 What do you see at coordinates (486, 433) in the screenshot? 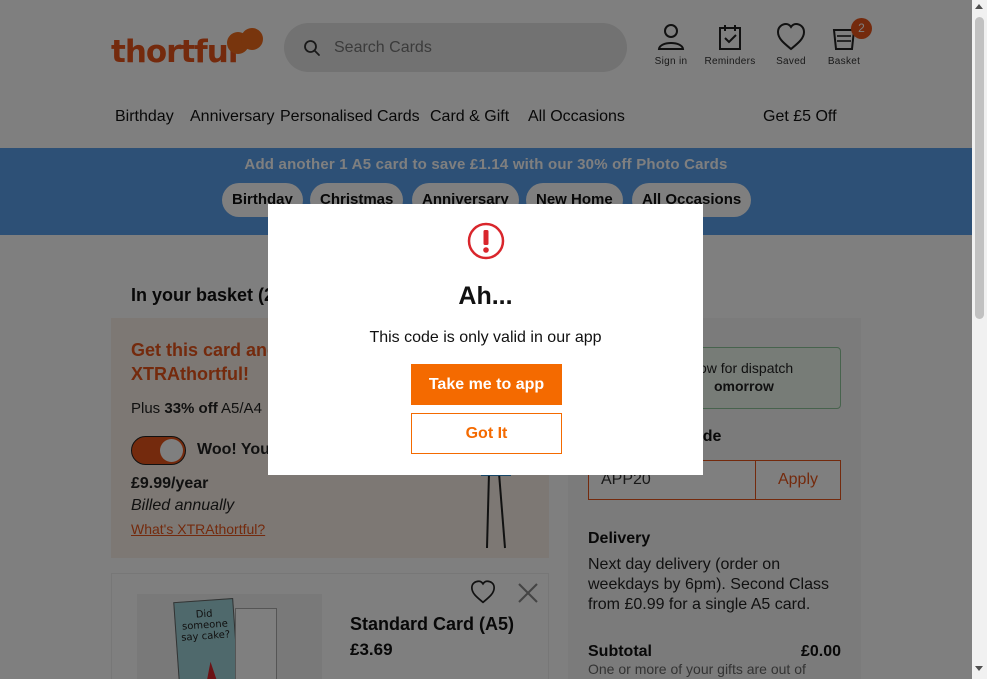
I see `got-it-button: Got It` at bounding box center [486, 433].